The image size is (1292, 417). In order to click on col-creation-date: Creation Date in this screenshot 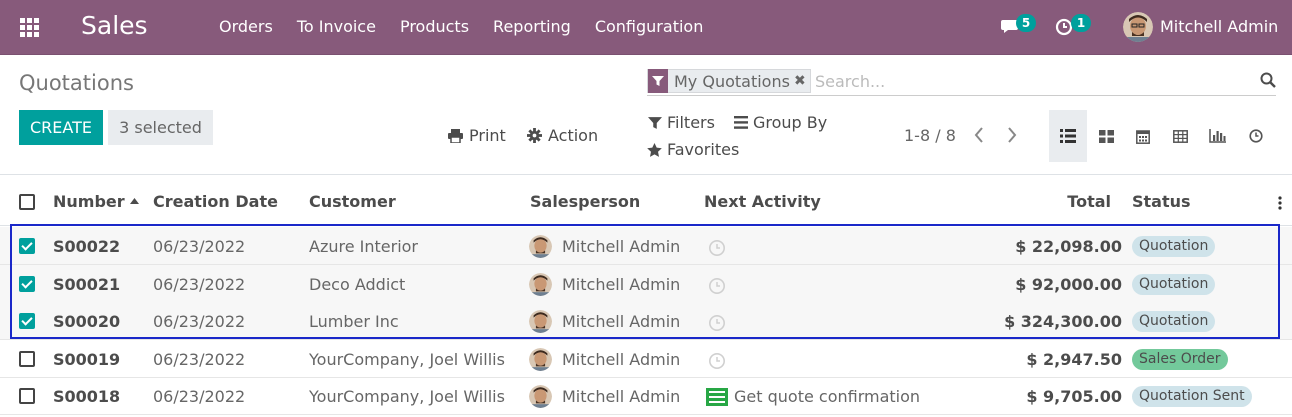, I will do `click(215, 201)`.